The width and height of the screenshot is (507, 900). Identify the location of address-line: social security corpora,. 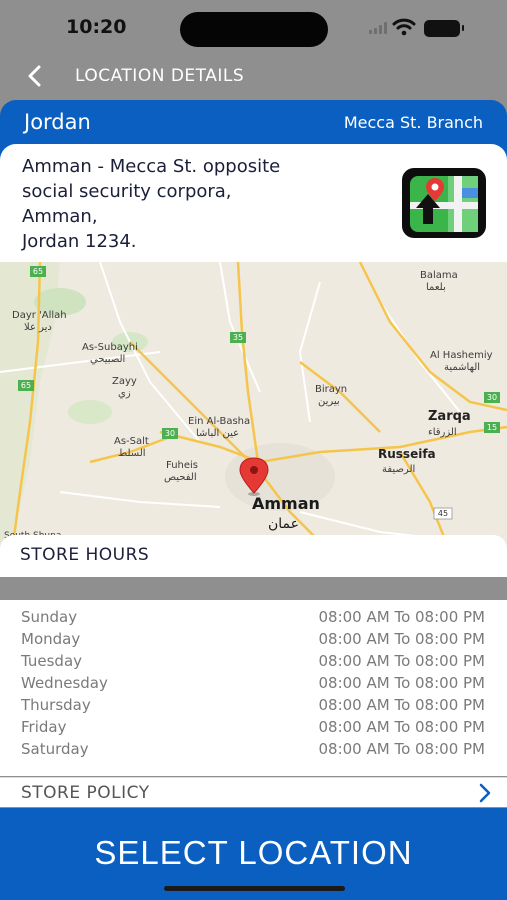
(127, 191).